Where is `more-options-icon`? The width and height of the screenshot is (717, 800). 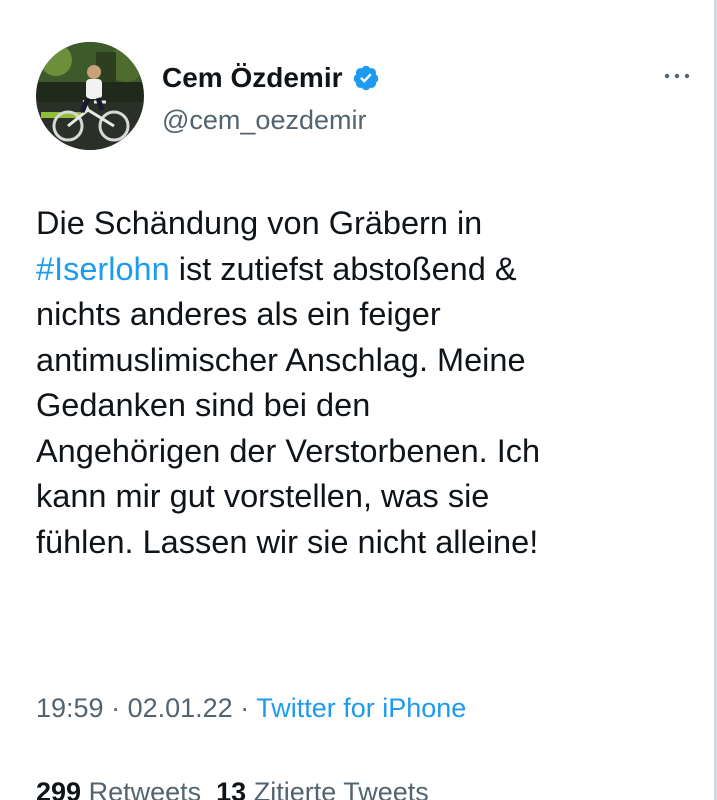 more-options-icon is located at coordinates (677, 76).